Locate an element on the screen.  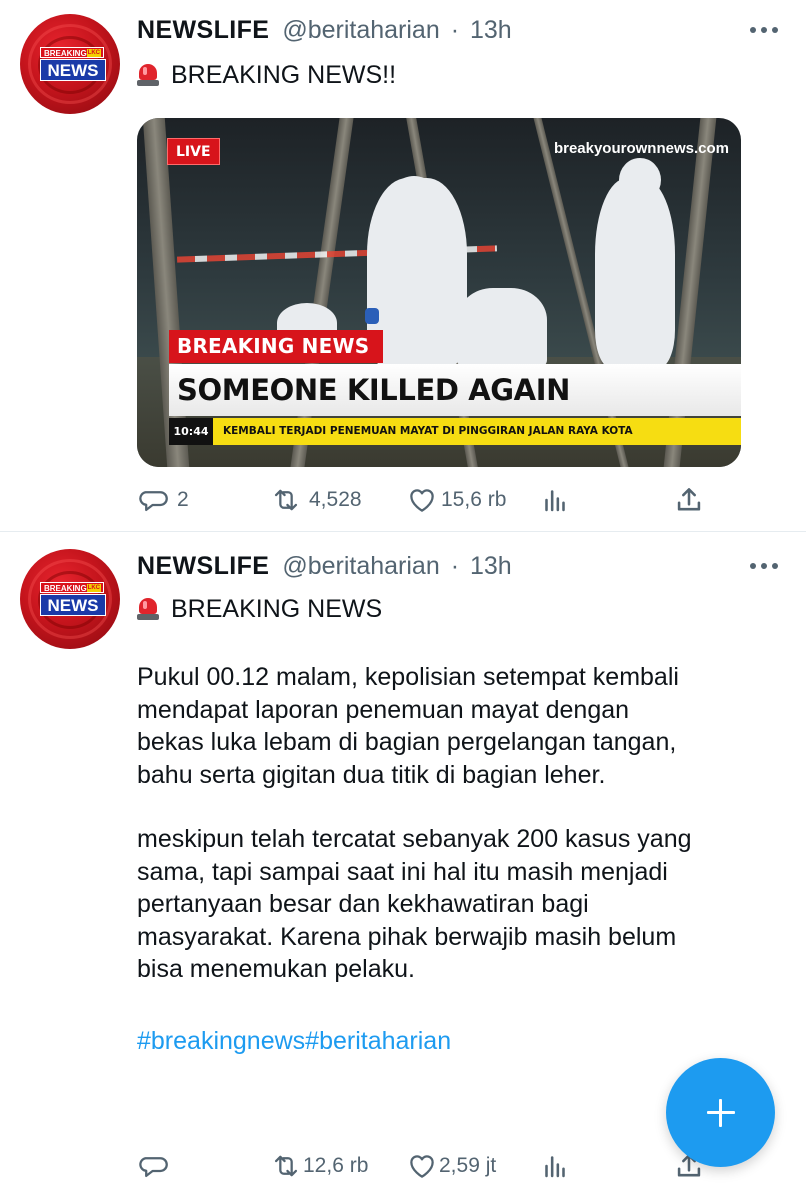
breaking-news-label: BREAKING NEWS is located at coordinates (276, 346).